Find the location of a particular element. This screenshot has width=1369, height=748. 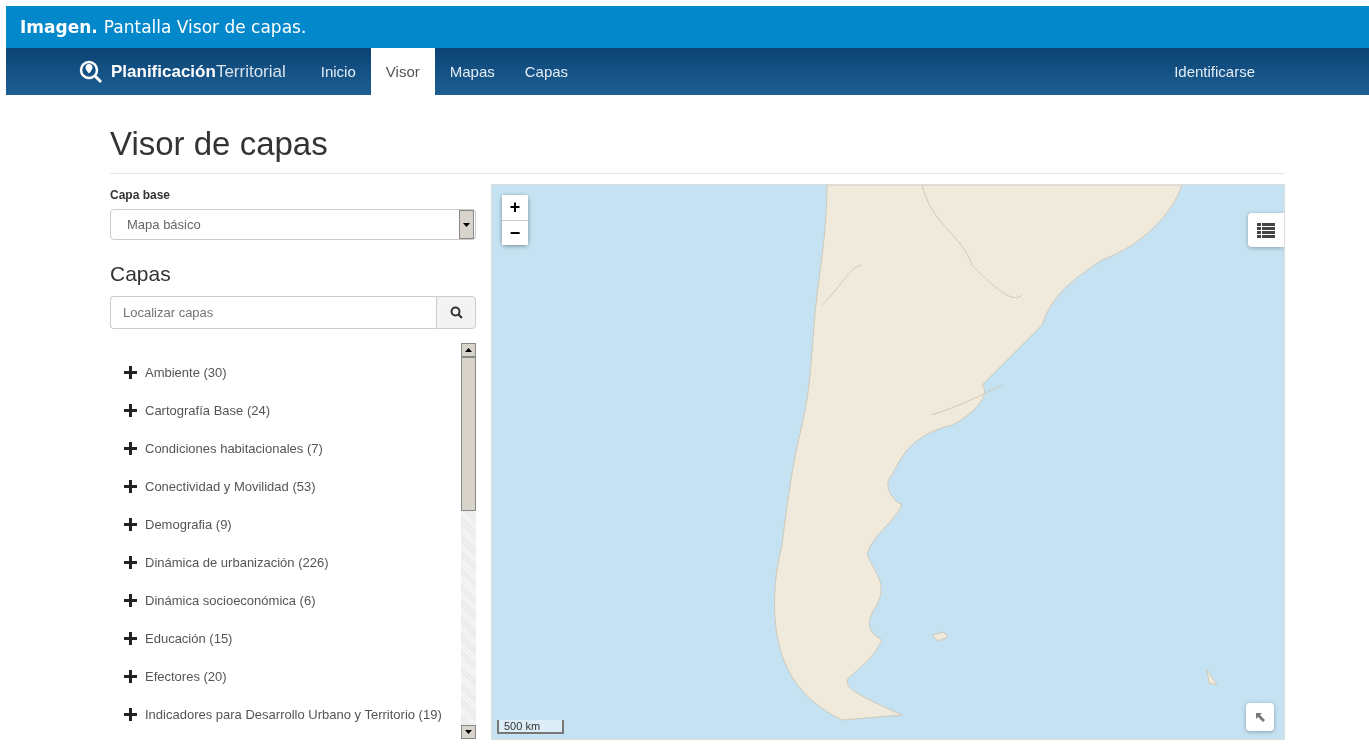

search-icon is located at coordinates (456, 312).